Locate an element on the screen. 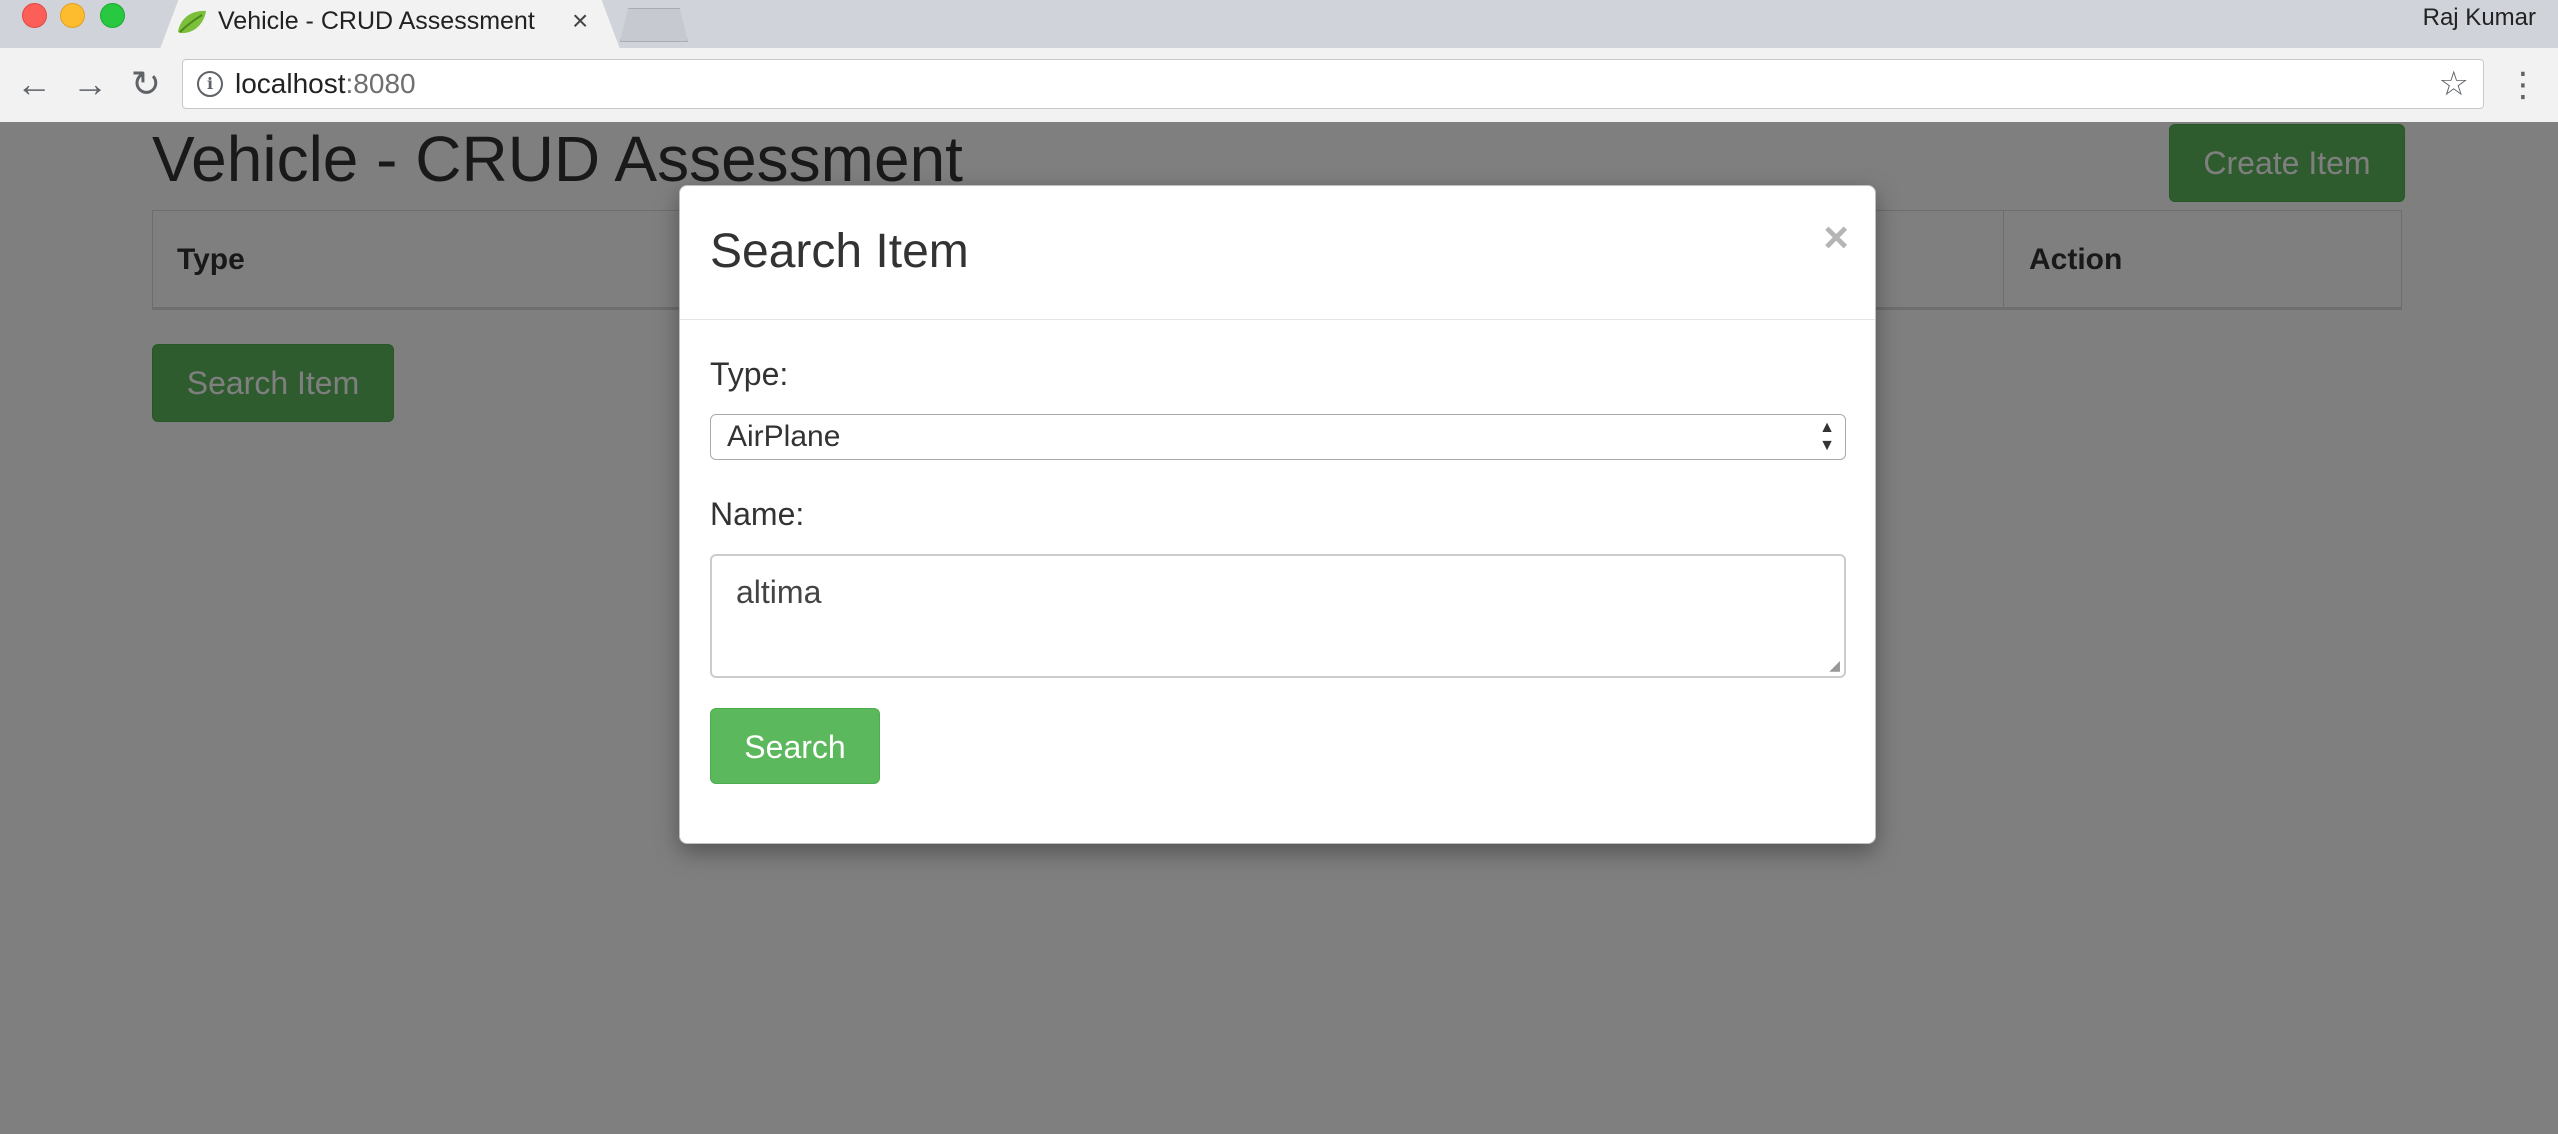  info-icon: i is located at coordinates (210, 84).